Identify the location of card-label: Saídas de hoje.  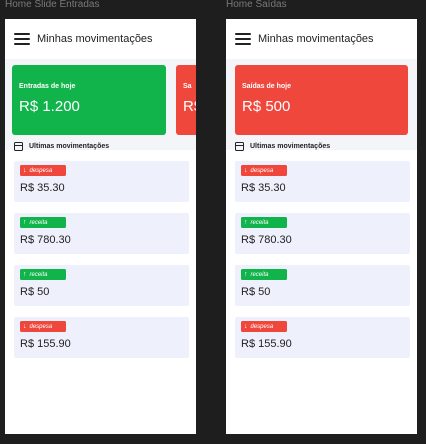
(267, 86).